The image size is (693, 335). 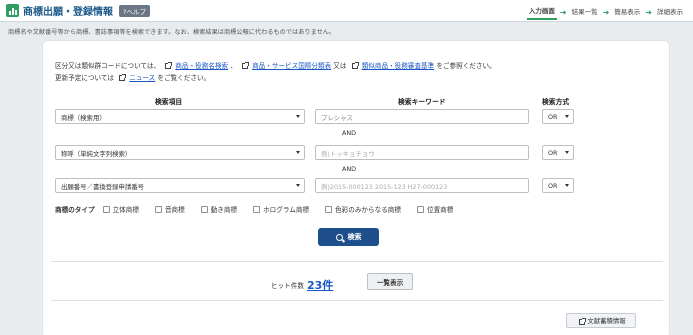 What do you see at coordinates (103, 187) in the screenshot?
I see `item-select-value: 出願番号／書換登録申請番号` at bounding box center [103, 187].